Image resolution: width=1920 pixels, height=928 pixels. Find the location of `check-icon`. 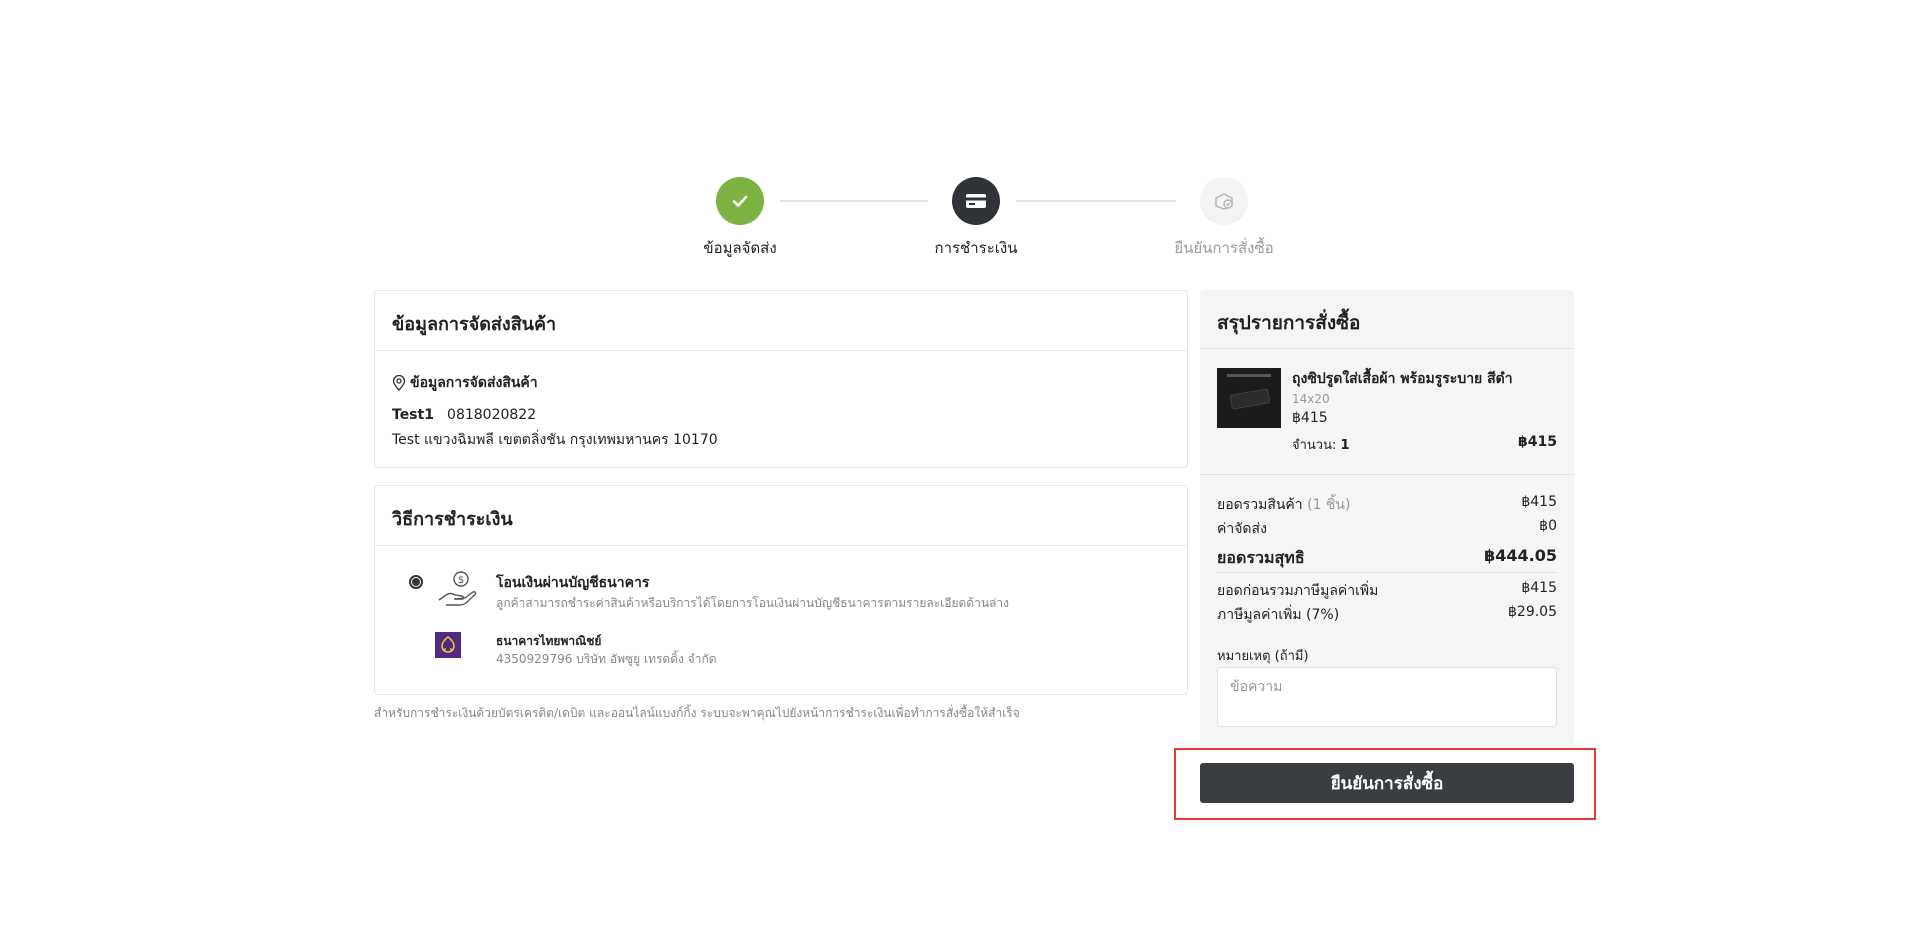

check-icon is located at coordinates (740, 201).